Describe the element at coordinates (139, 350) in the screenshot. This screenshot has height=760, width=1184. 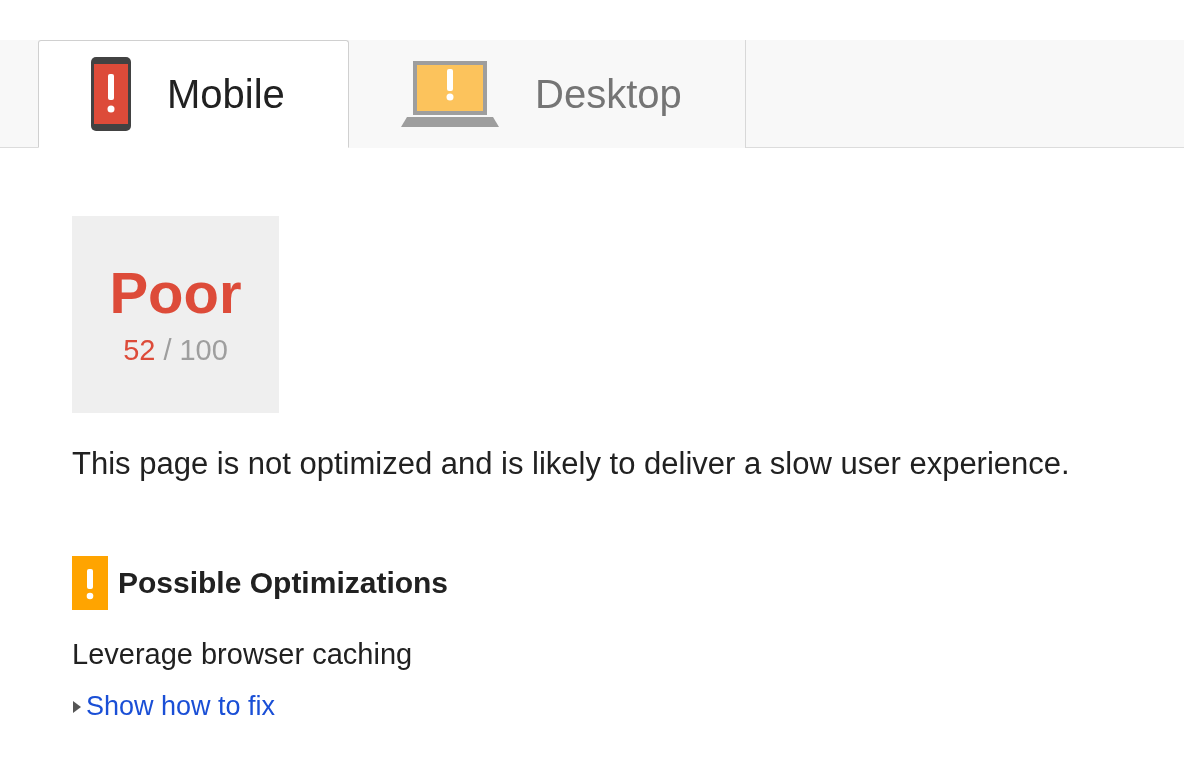
I see `score-value: 52` at that location.